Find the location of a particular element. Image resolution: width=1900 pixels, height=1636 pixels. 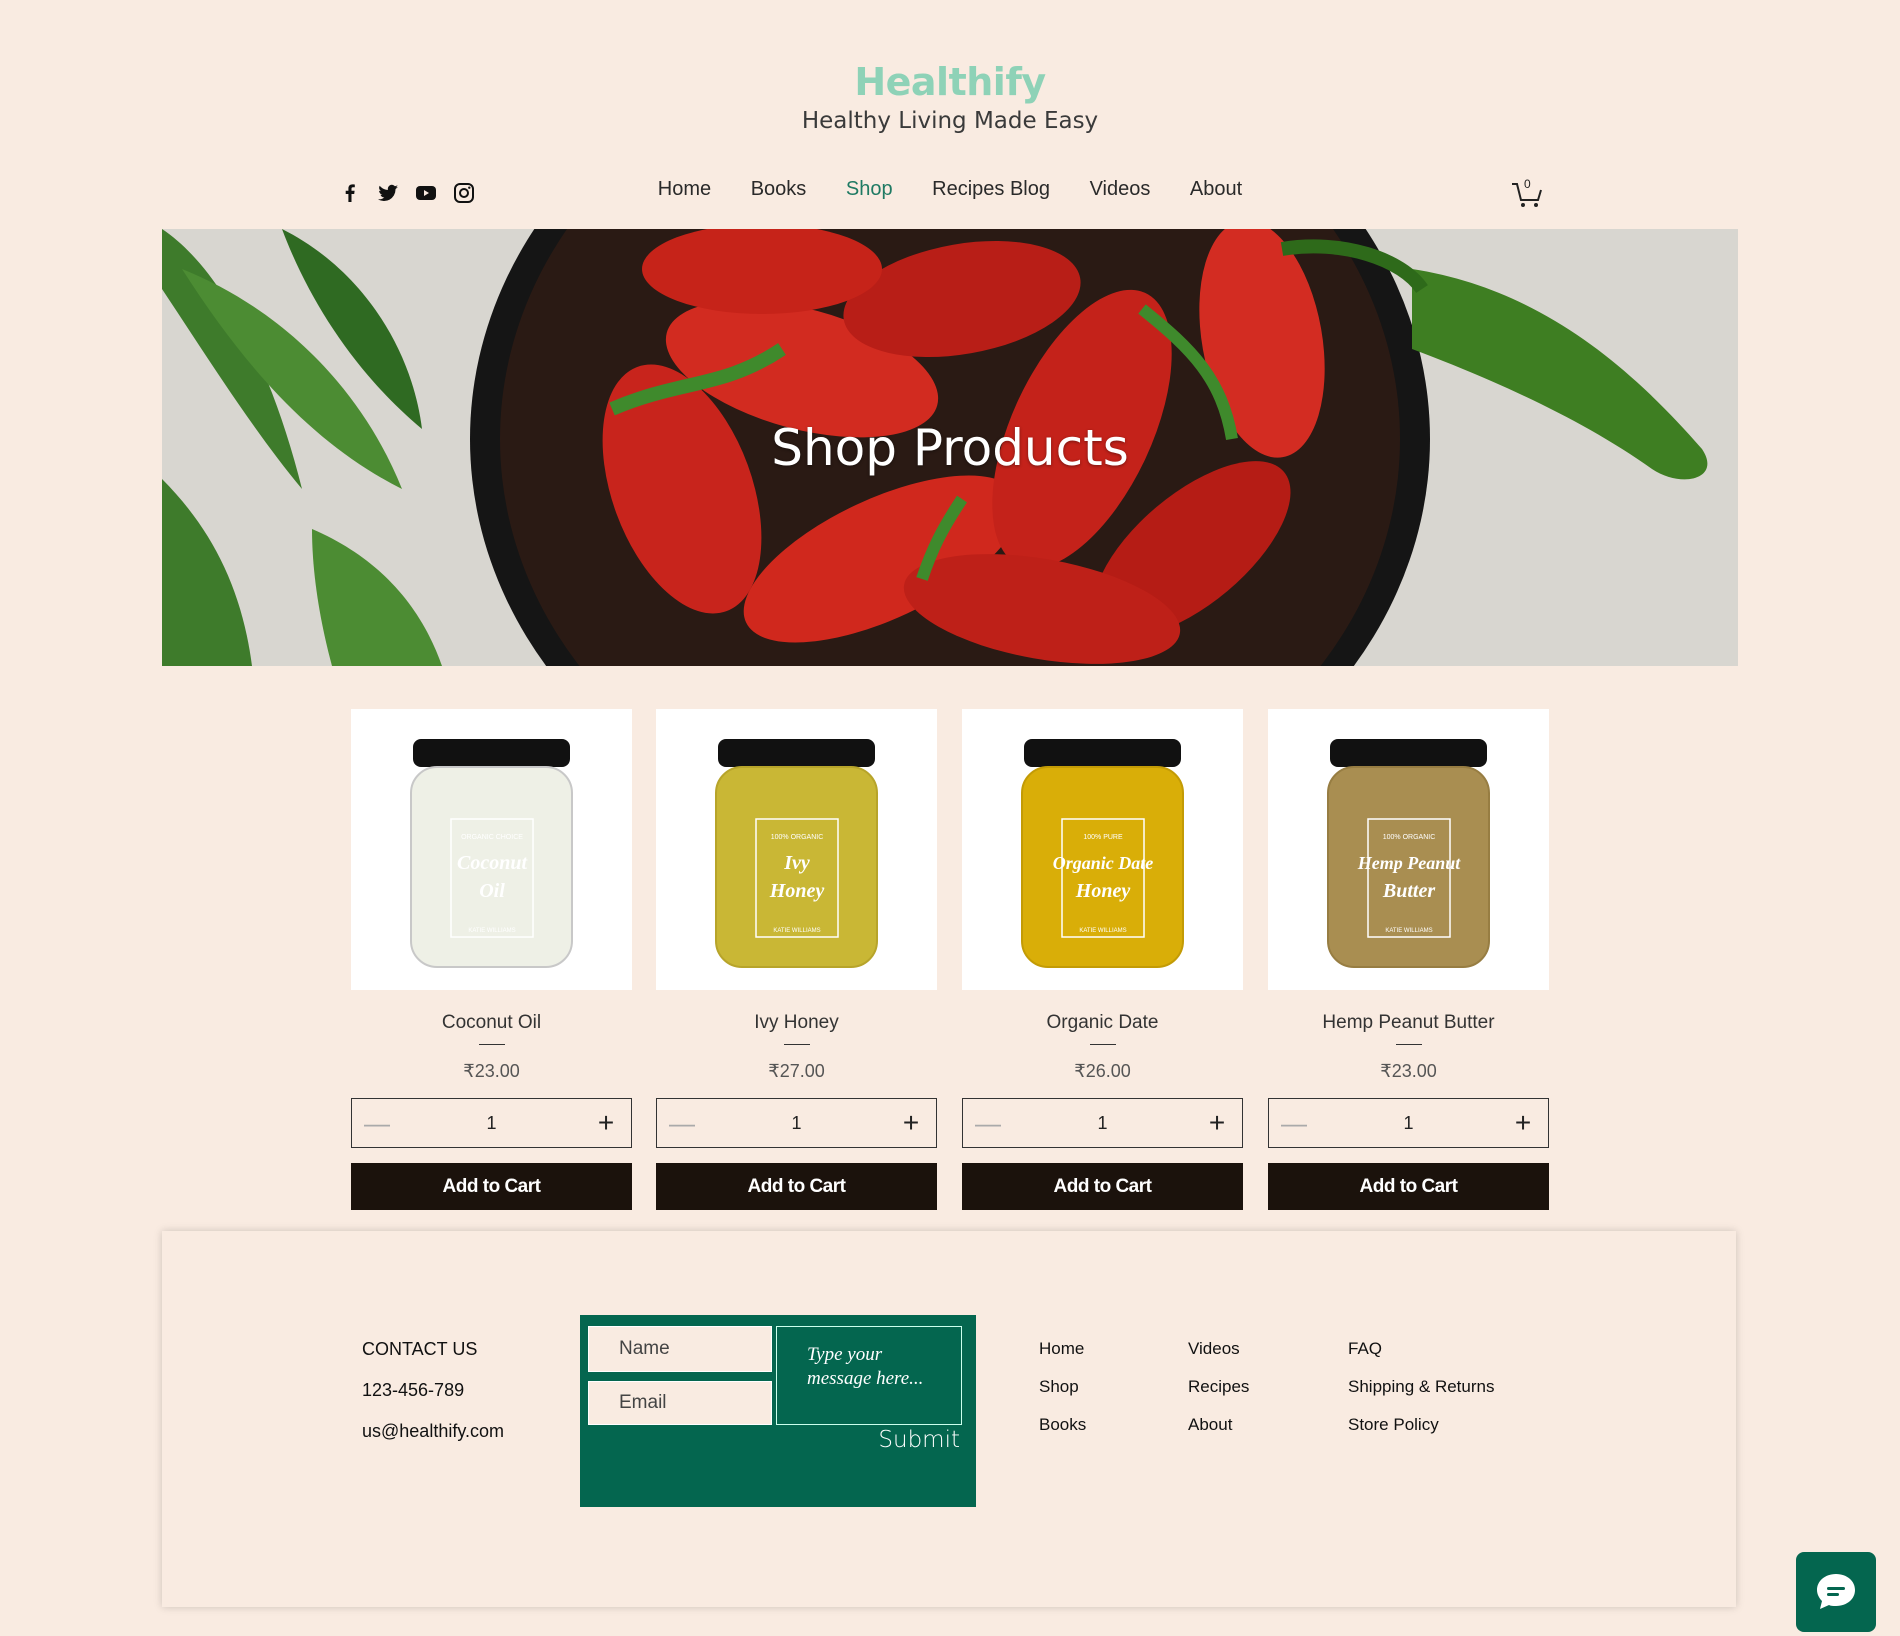

chat-icon is located at coordinates (1836, 1591).